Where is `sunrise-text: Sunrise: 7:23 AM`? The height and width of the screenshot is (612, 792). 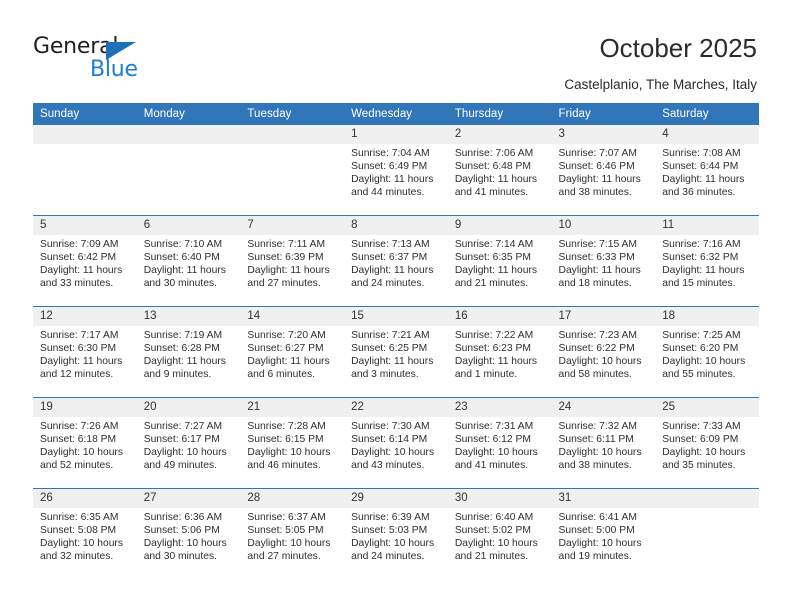 sunrise-text: Sunrise: 7:23 AM is located at coordinates (597, 335).